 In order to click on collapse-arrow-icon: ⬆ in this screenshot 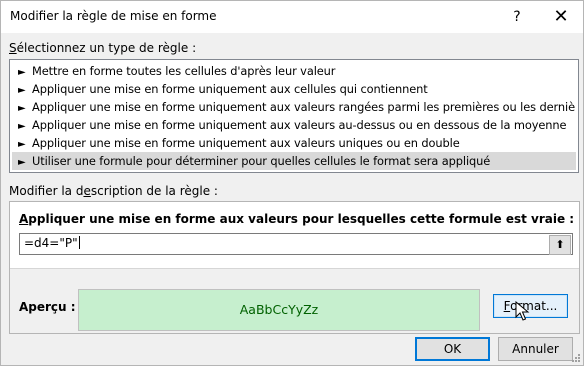, I will do `click(560, 244)`.